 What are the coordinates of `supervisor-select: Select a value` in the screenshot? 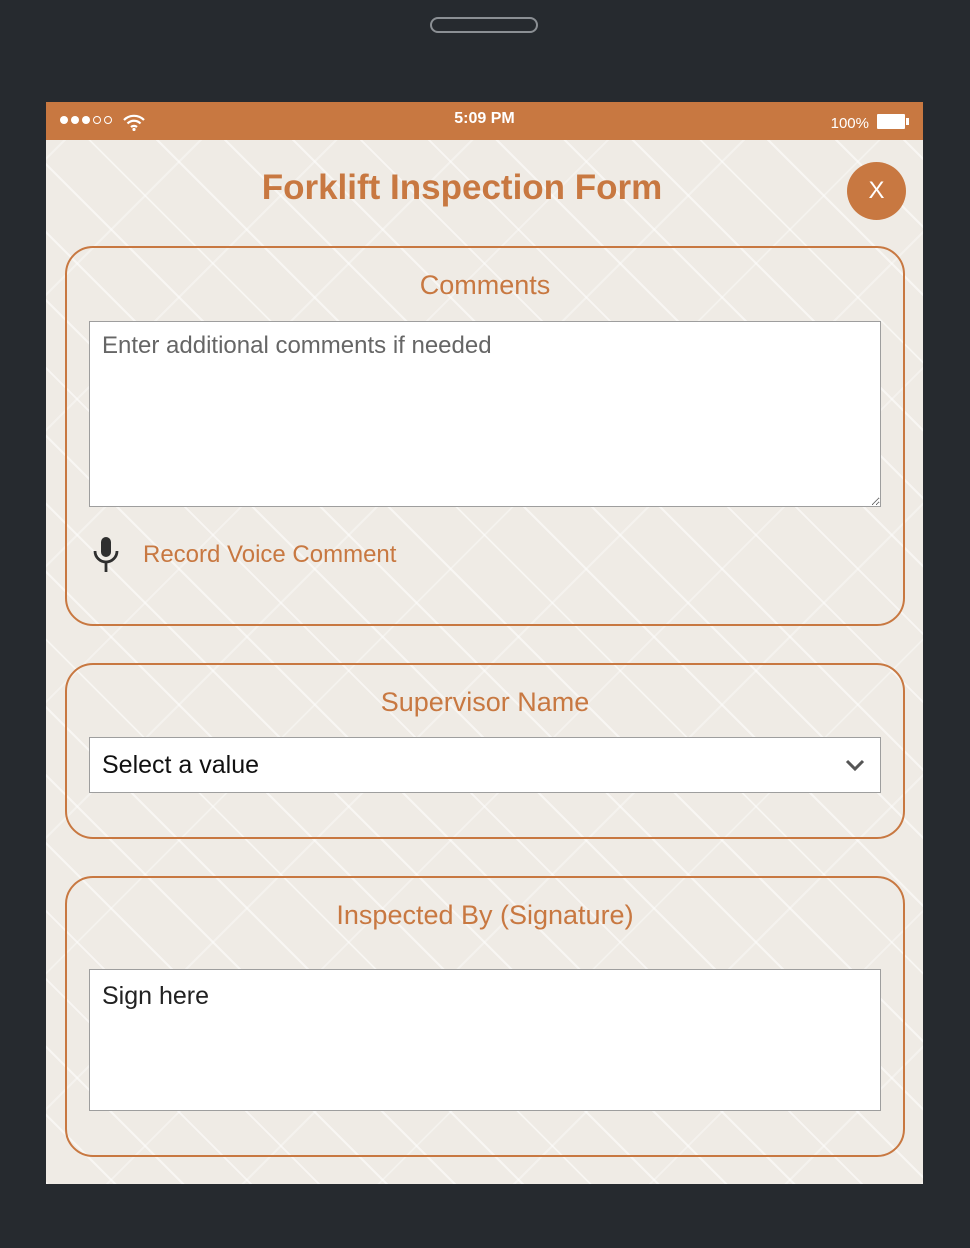 It's located at (485, 765).